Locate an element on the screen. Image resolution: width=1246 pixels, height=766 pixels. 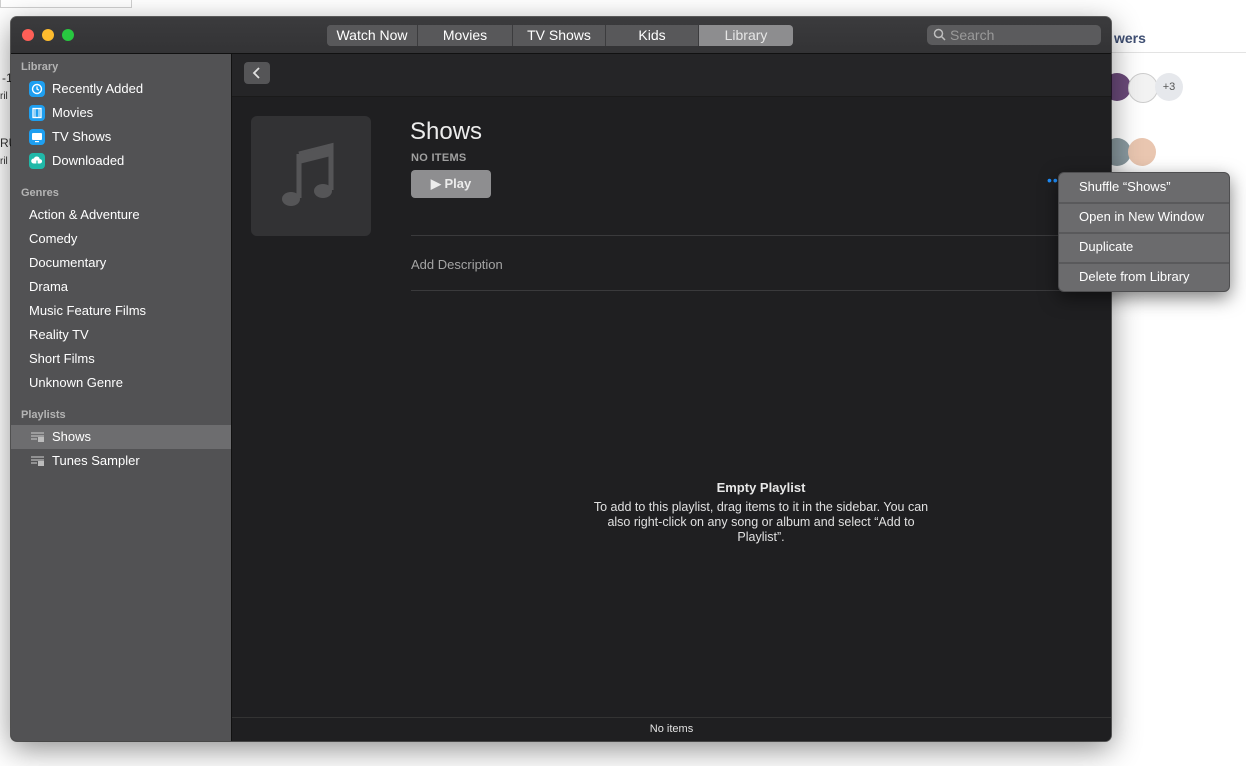
playlist-artwork is located at coordinates (311, 176).